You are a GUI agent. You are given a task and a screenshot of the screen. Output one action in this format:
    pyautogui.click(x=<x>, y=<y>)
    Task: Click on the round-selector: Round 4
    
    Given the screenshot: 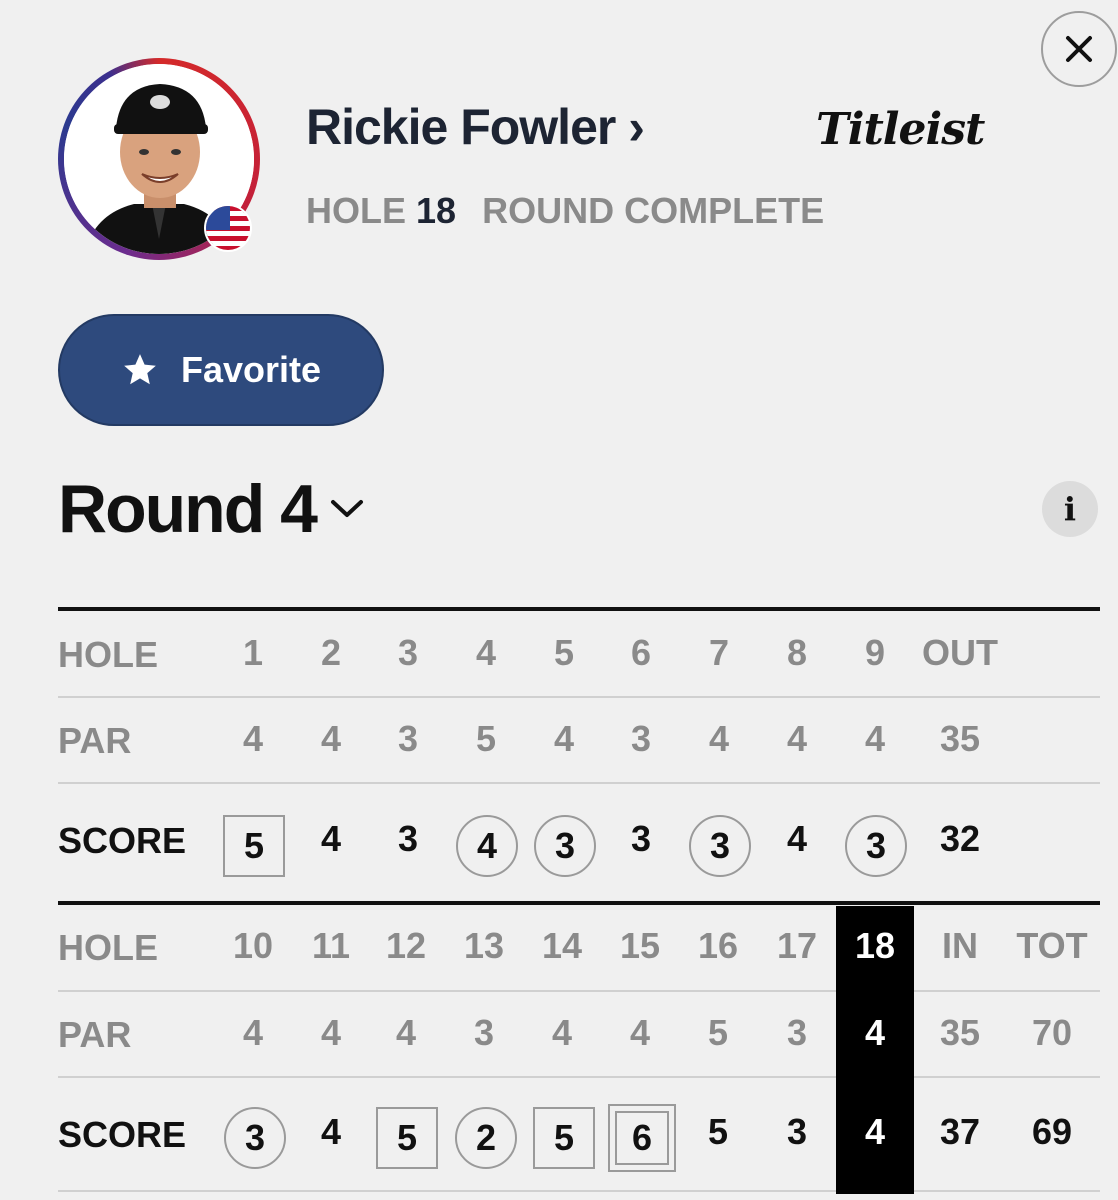 What is the action you would take?
    pyautogui.click(x=211, y=509)
    